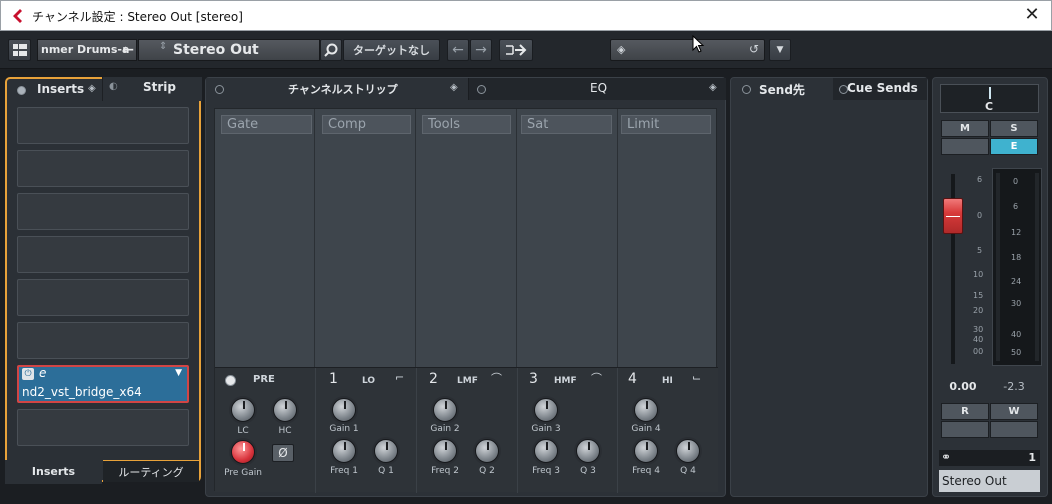 This screenshot has height=504, width=1052. What do you see at coordinates (1032, 15) in the screenshot?
I see `close-button: ✕` at bounding box center [1032, 15].